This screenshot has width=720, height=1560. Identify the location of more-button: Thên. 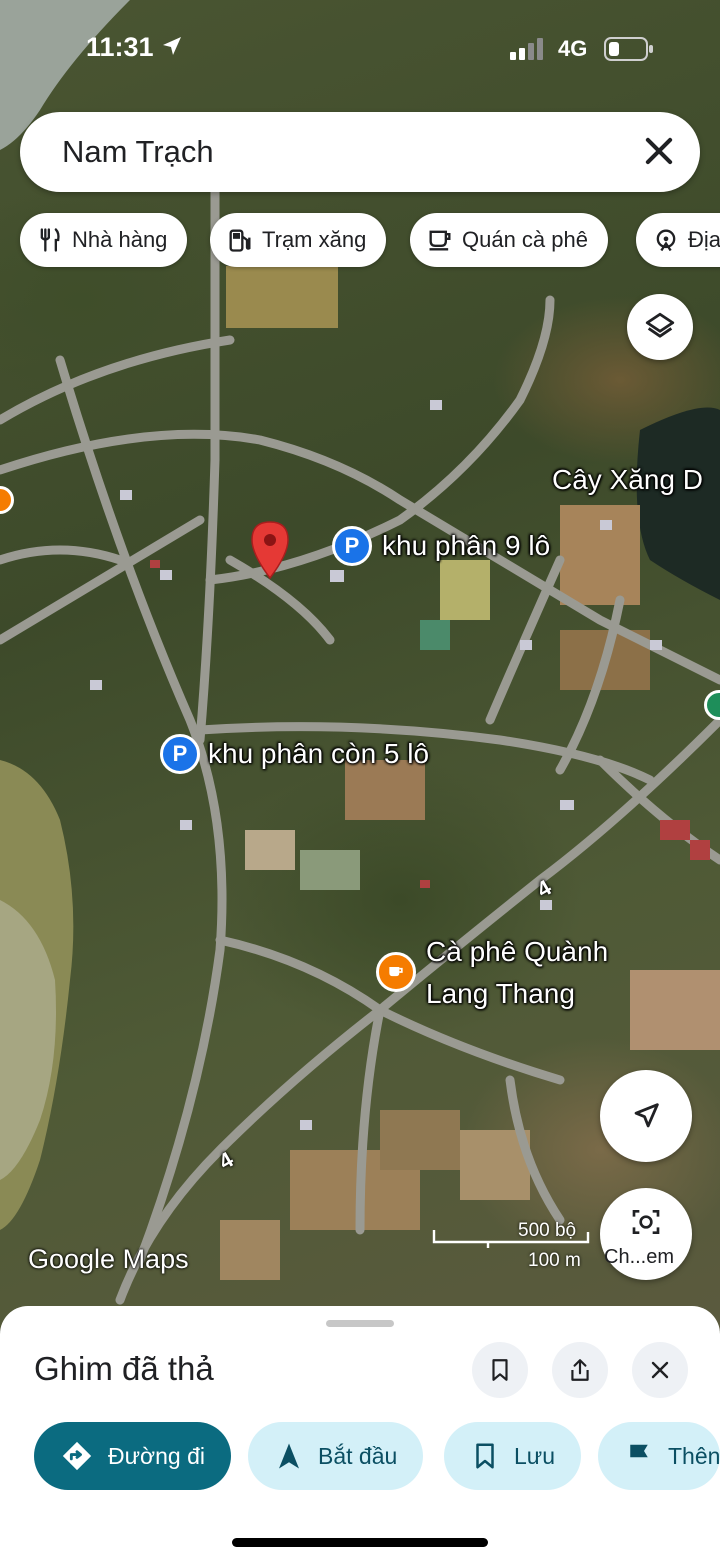
(659, 1456).